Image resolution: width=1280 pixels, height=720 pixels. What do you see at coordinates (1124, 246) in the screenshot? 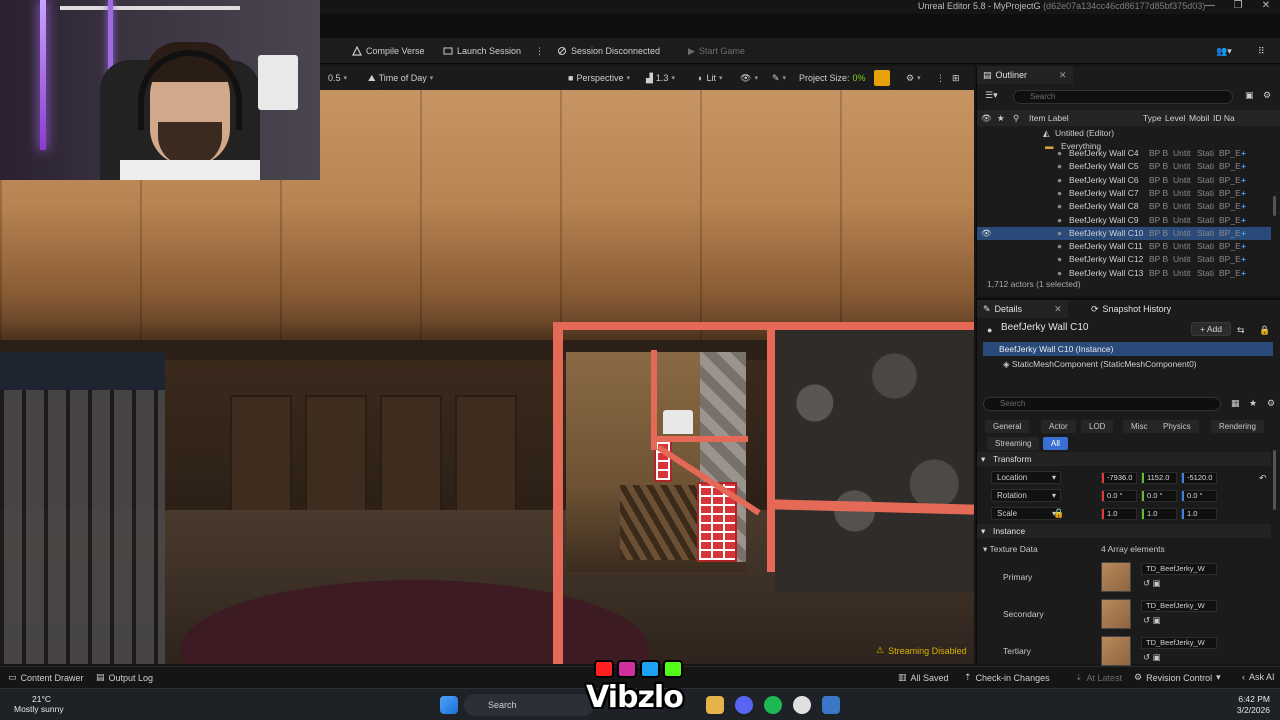
I see `outliner-row: ● BeefJerky Wall C11 BP B Untit Stati BP_E +` at bounding box center [1124, 246].